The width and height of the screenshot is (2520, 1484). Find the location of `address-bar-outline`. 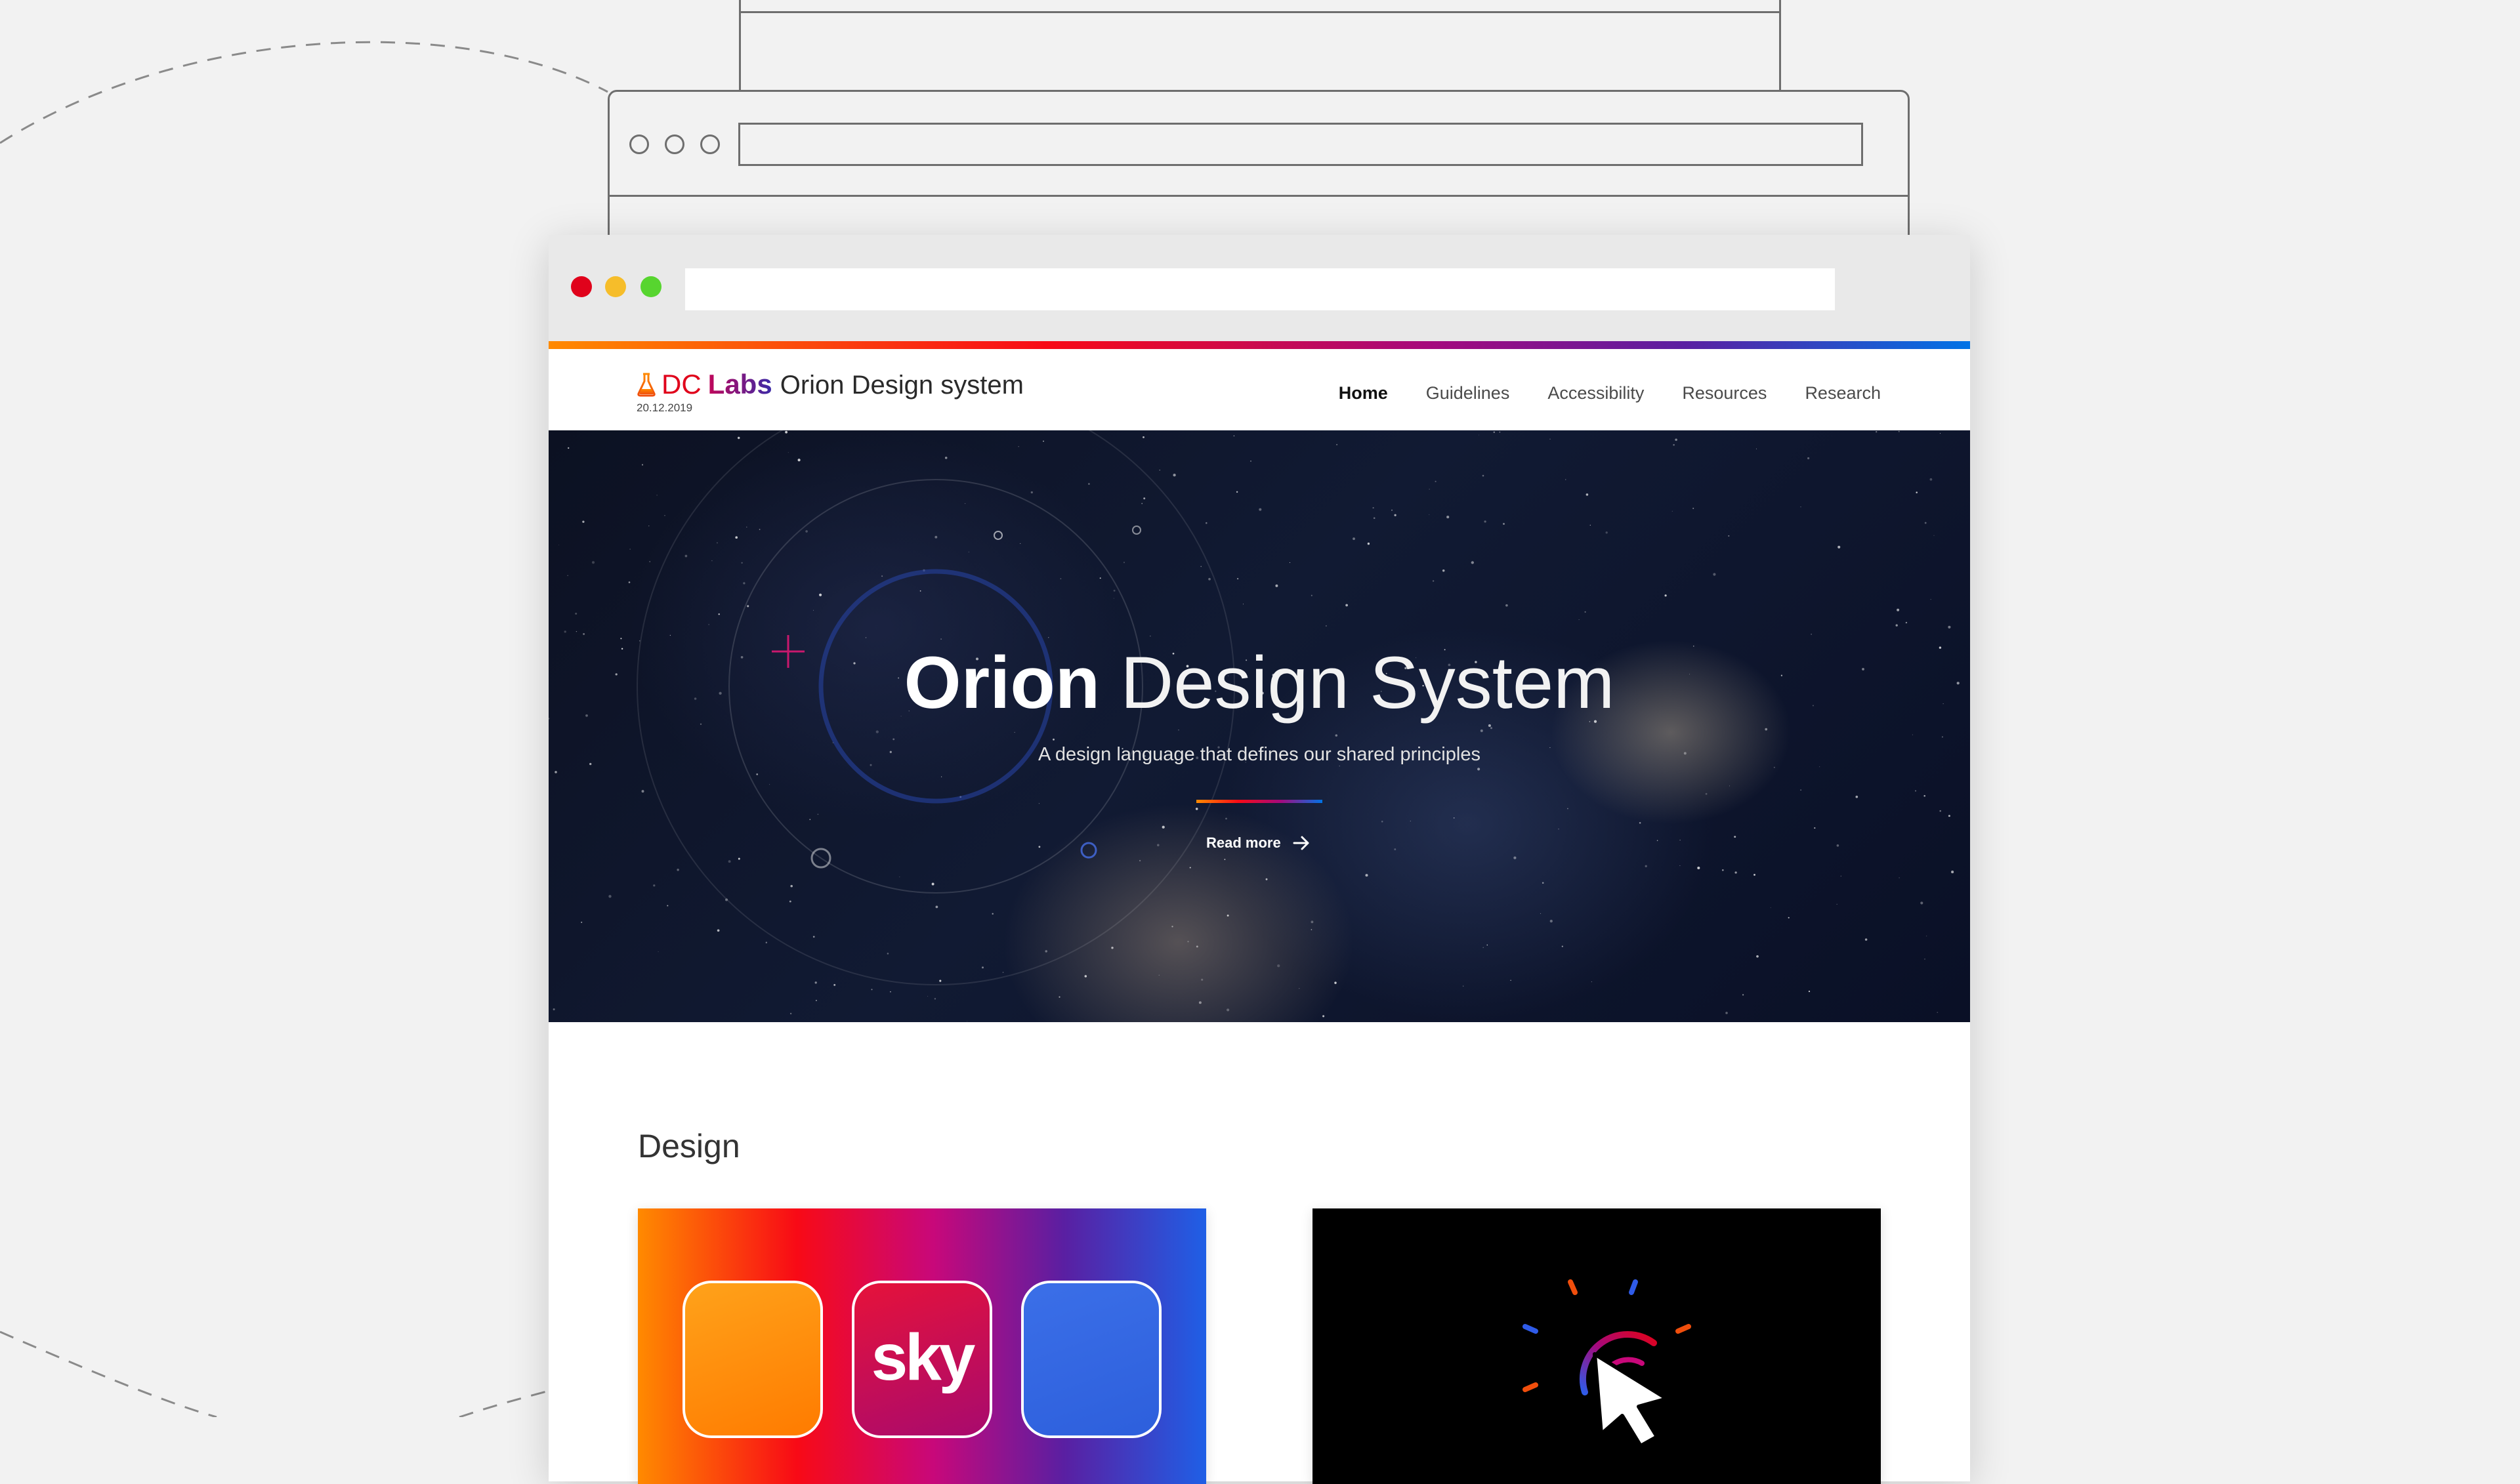

address-bar-outline is located at coordinates (1300, 144).